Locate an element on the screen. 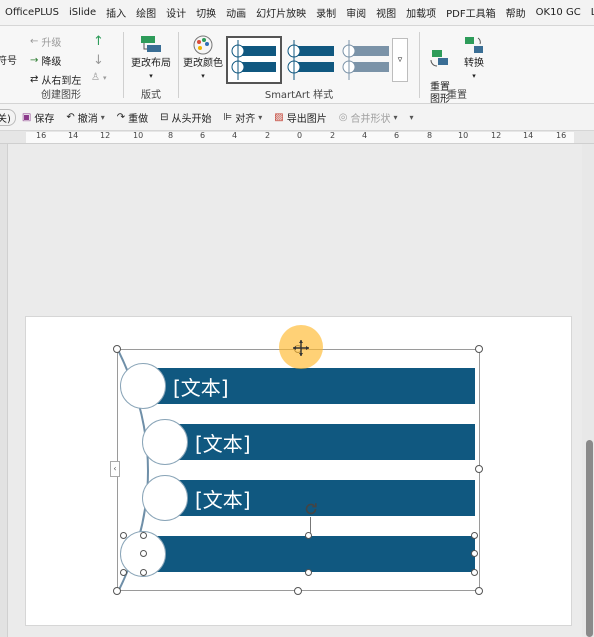 This screenshot has width=594, height=637. save-button: ▣ 保存 is located at coordinates (38, 117).